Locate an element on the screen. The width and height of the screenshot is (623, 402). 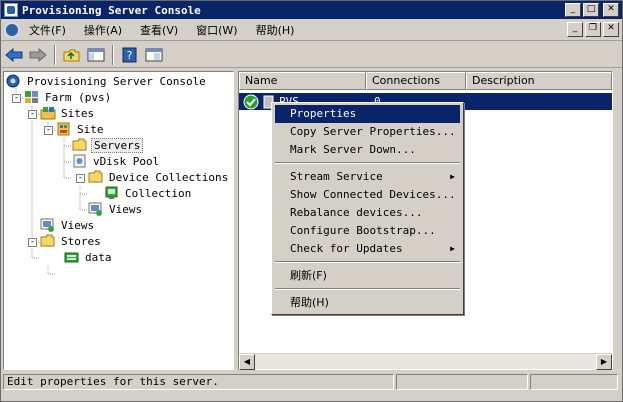
tree-item-servers: Servers is located at coordinates (108, 145).